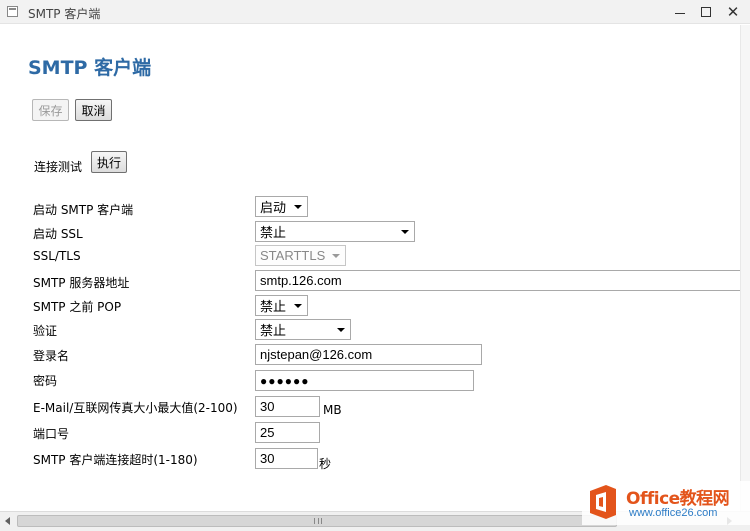 The image size is (750, 531). Describe the element at coordinates (273, 232) in the screenshot. I see `enable-ssl-value: 禁止` at that location.